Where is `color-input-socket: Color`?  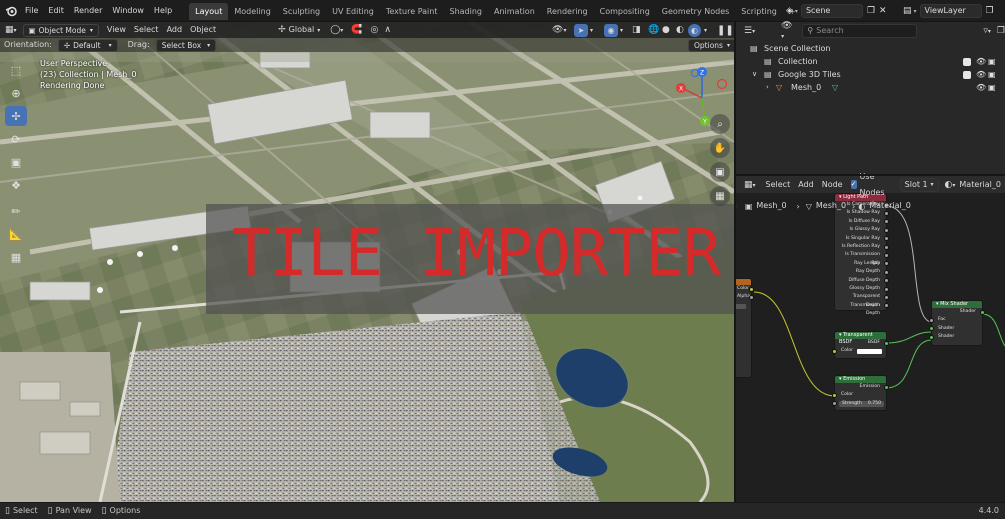
color-input-socket: Color is located at coordinates (859, 351).